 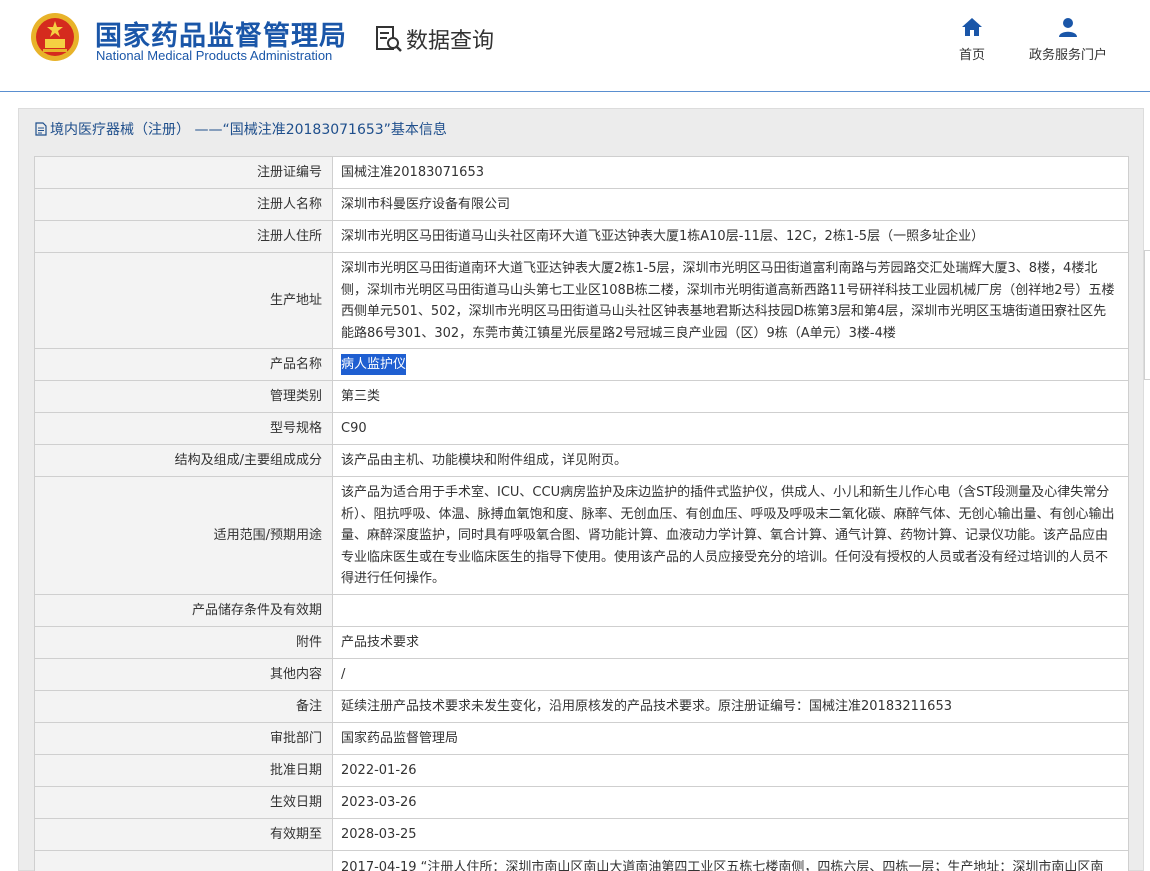 I want to click on table-row: 产品名称 病人监护仪, so click(x=582, y=365).